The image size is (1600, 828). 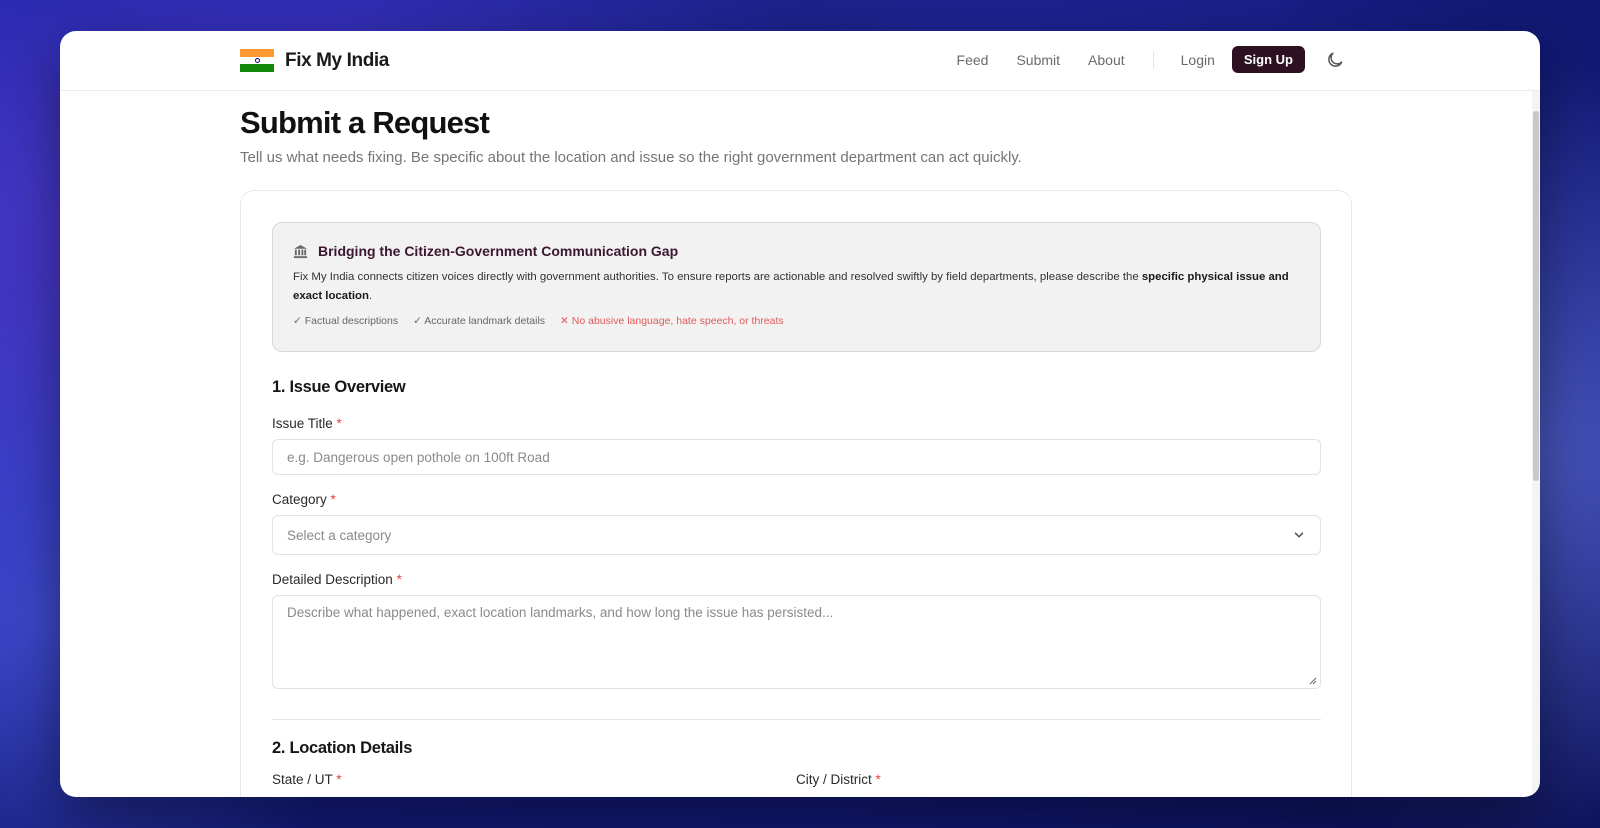 What do you see at coordinates (304, 499) in the screenshot?
I see `category-label: Category *` at bounding box center [304, 499].